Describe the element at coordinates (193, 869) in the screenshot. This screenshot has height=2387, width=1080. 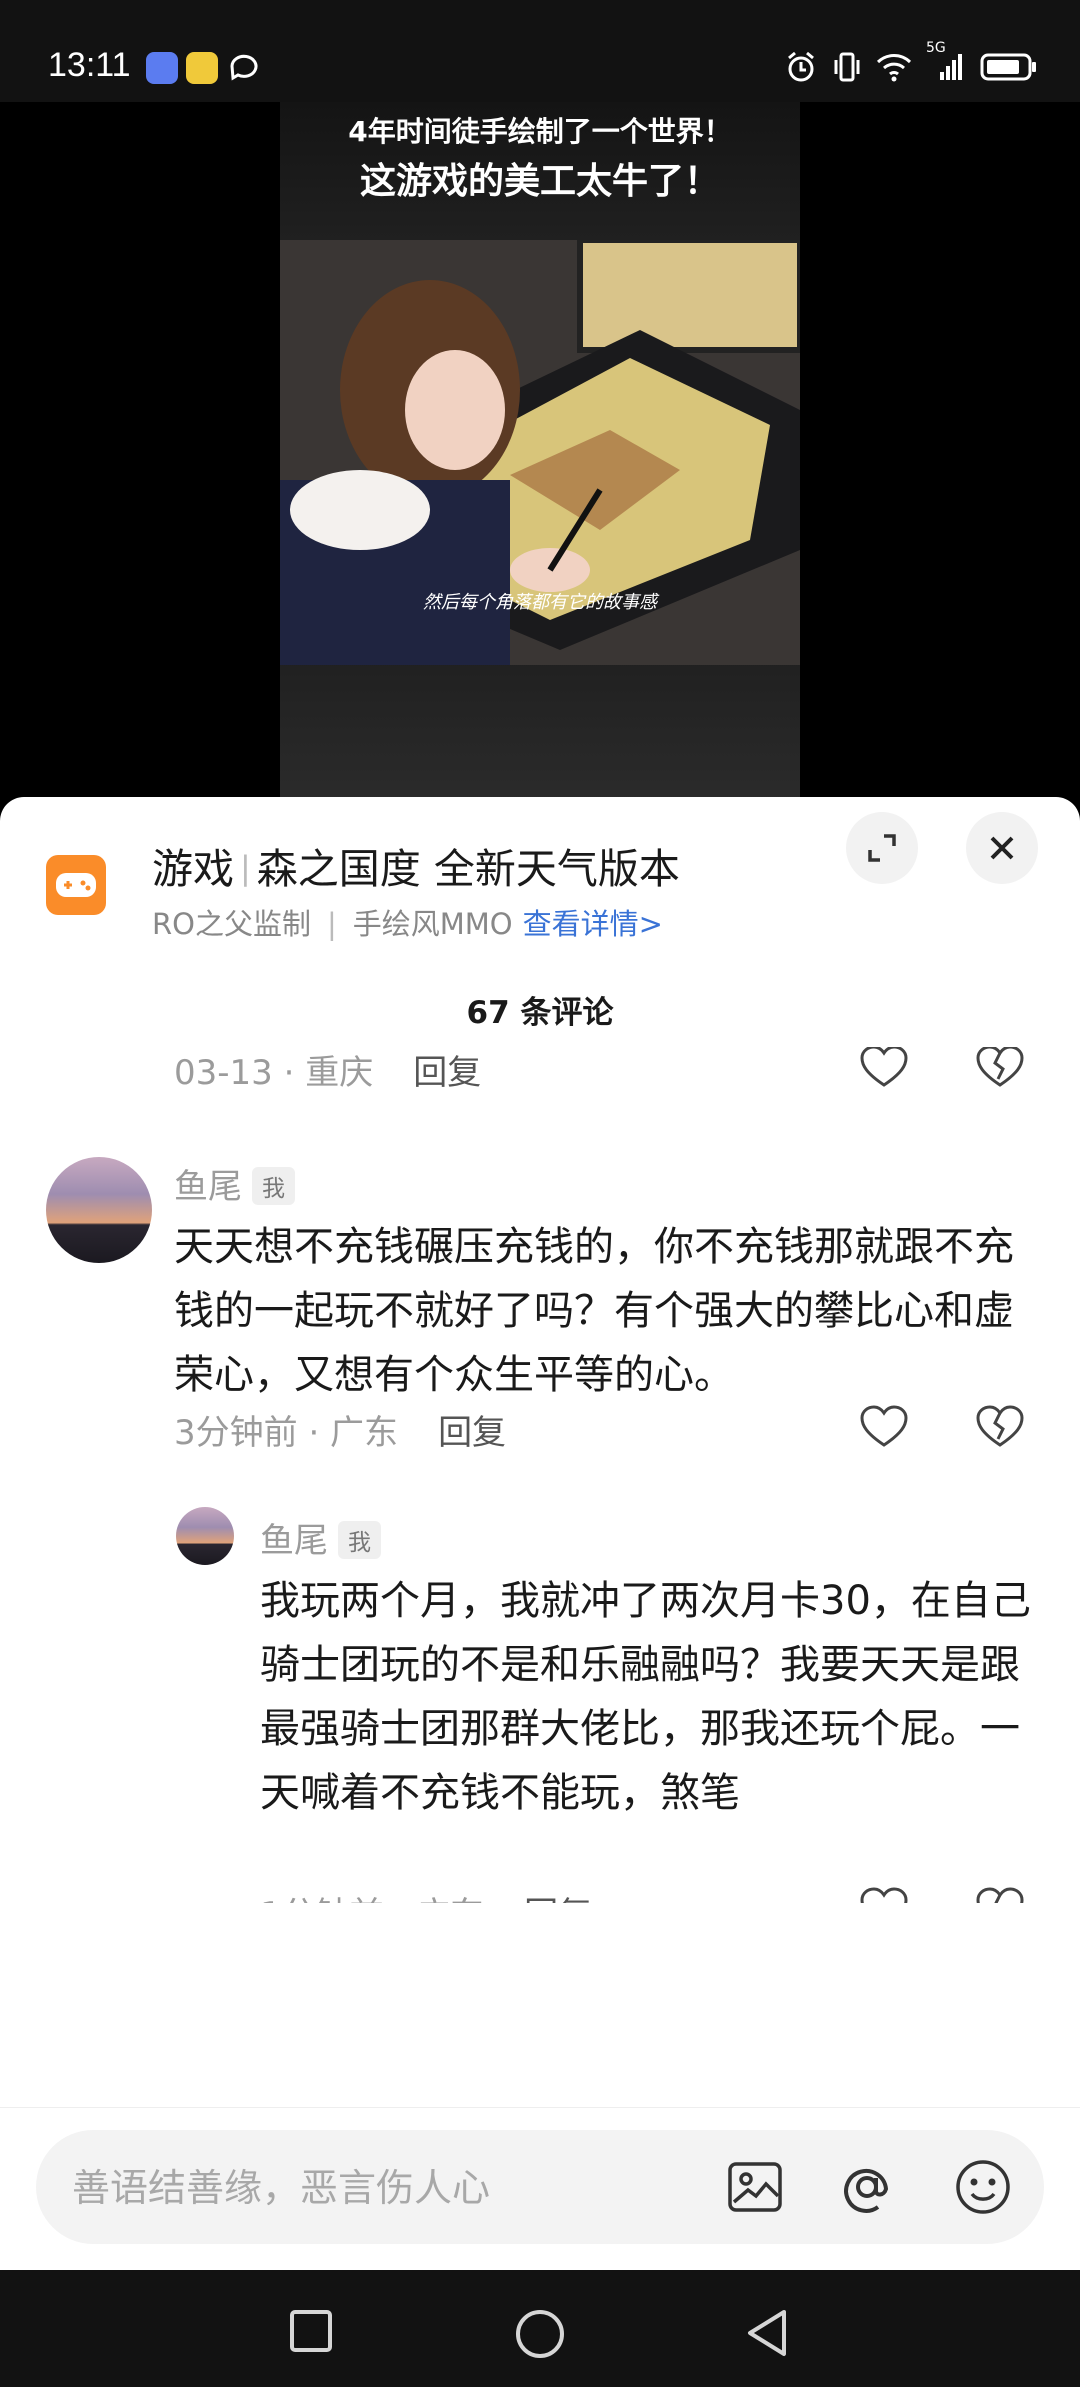
I see `game-category: 游戏` at that location.